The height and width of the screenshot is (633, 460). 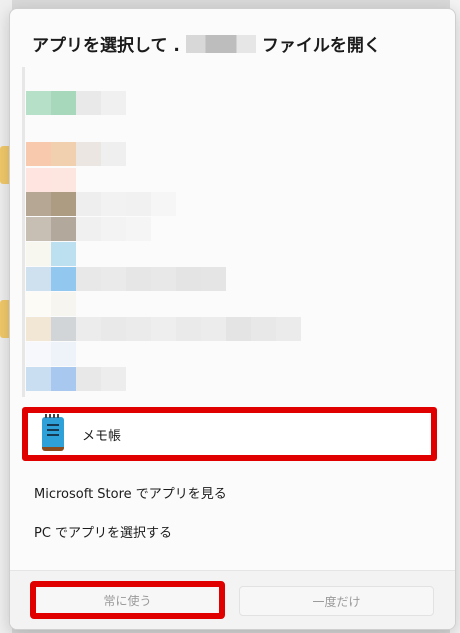 I want to click on always-use-button: 常に使う, so click(x=127, y=600).